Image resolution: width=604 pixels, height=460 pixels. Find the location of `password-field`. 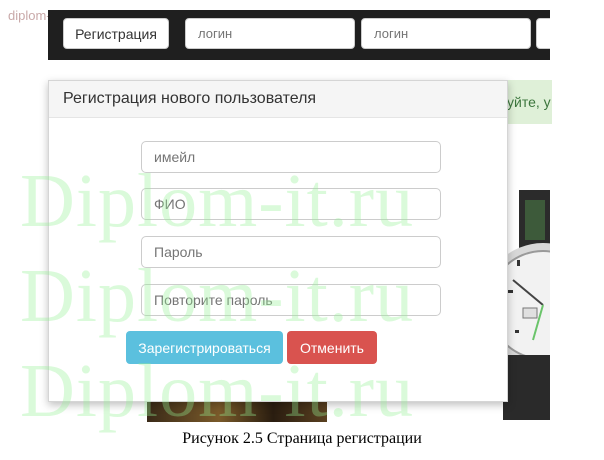

password-field is located at coordinates (291, 252).